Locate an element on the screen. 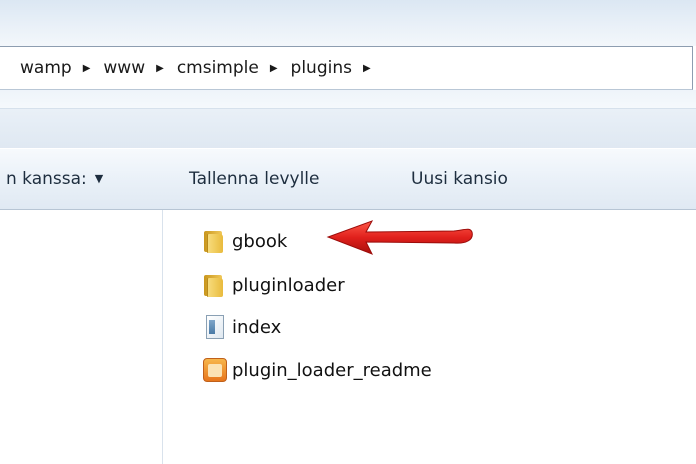  file-name: index is located at coordinates (257, 327).